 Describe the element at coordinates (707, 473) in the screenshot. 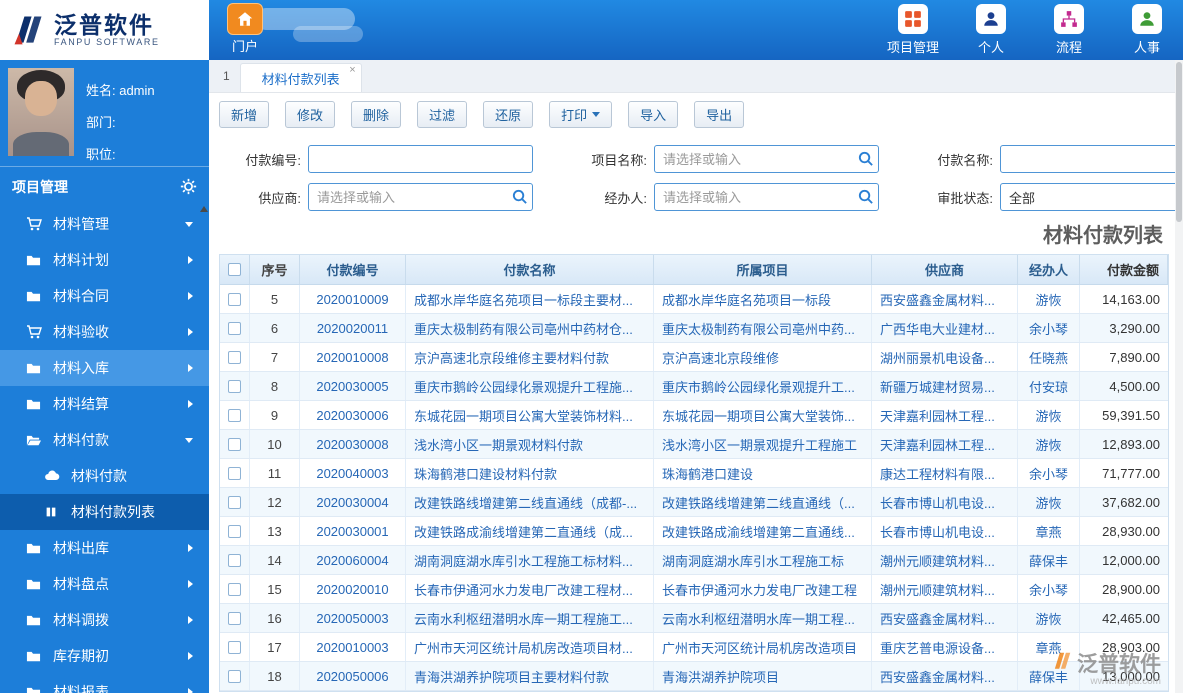

I see `project-link: 珠海鹤港口建设` at that location.